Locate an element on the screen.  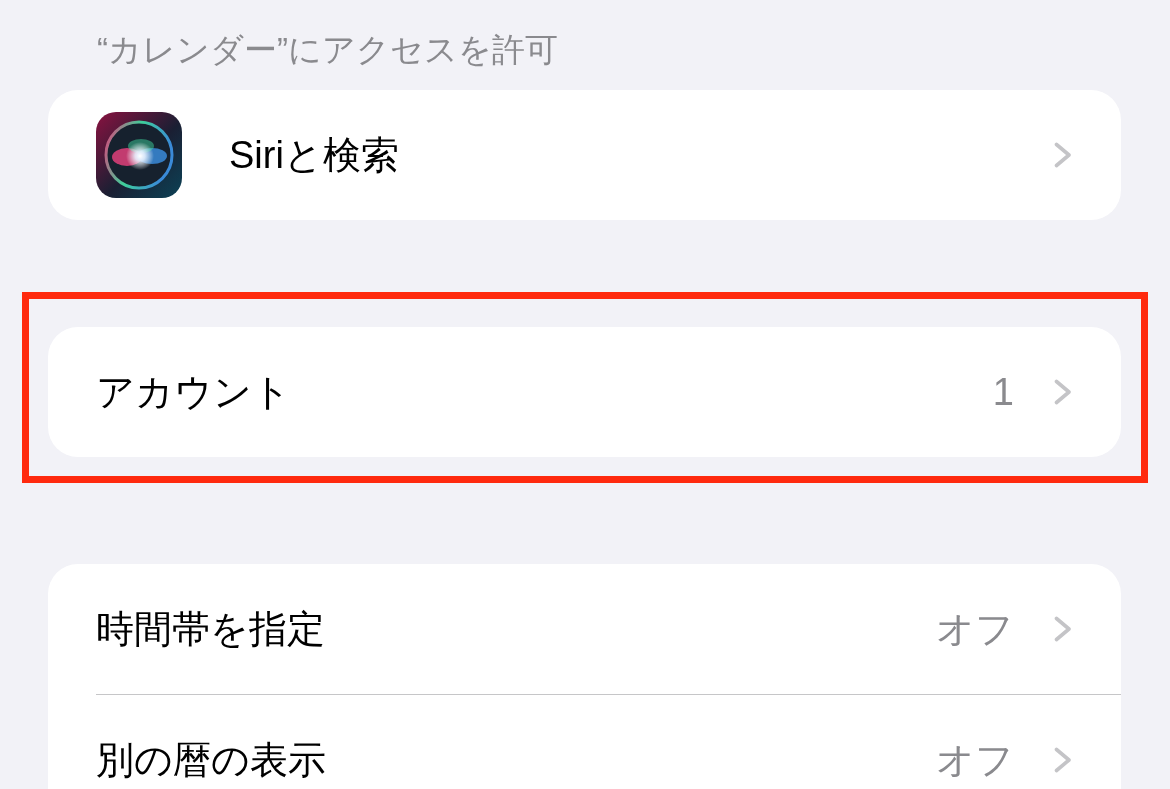
section-header: “カレンダー”にアクセスを許可 is located at coordinates (327, 50).